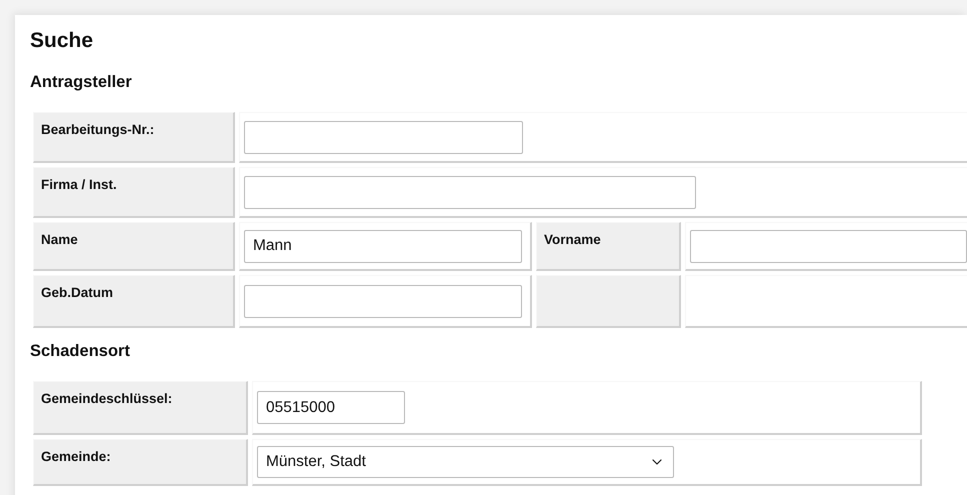 The width and height of the screenshot is (967, 495). Describe the element at coordinates (107, 398) in the screenshot. I see `field-label: Gemeindeschlüssel:` at that location.